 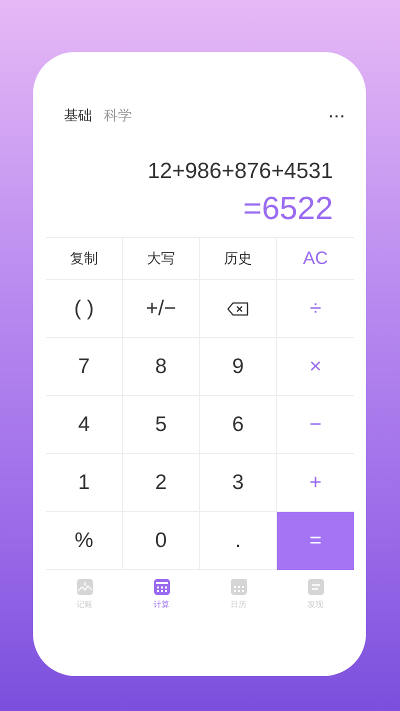 What do you see at coordinates (161, 309) in the screenshot?
I see `key-button: +/−` at bounding box center [161, 309].